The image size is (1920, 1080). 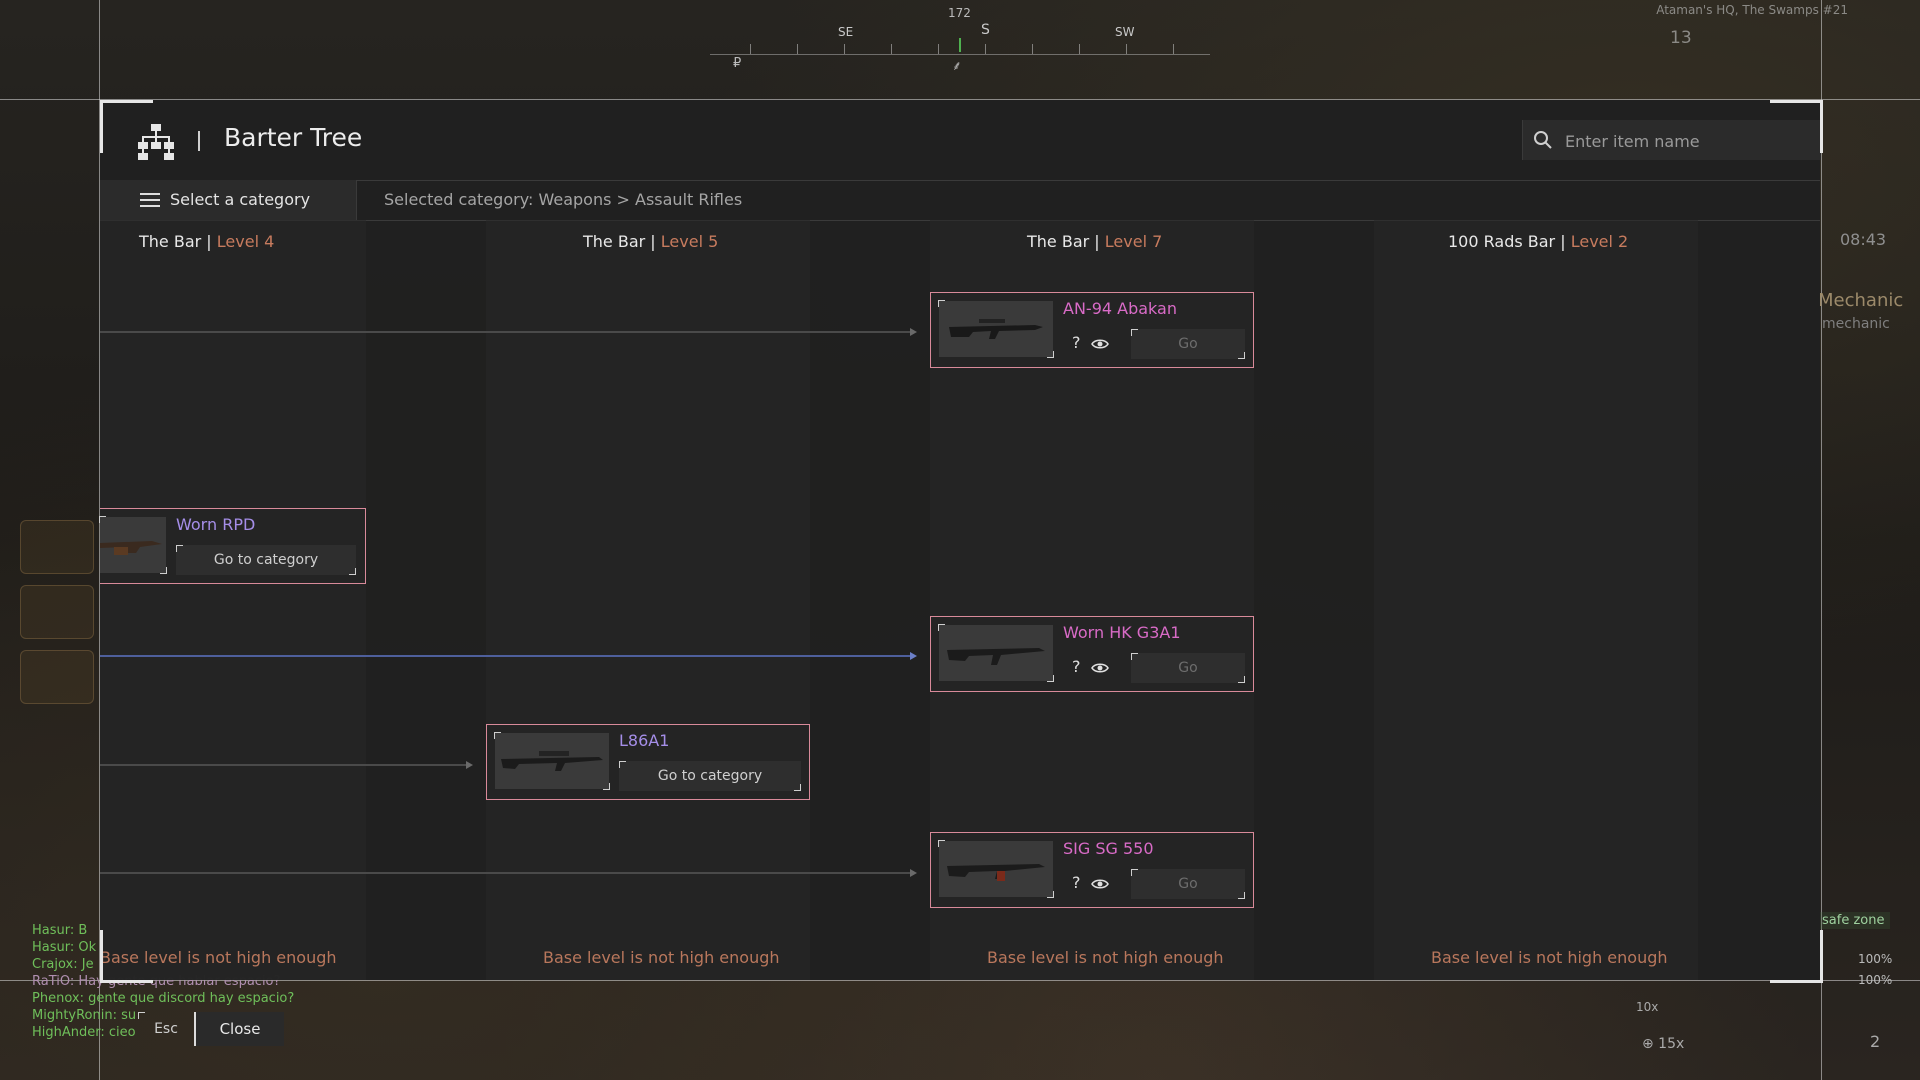 I want to click on close-window-button: Esc Close, so click(x=211, y=1029).